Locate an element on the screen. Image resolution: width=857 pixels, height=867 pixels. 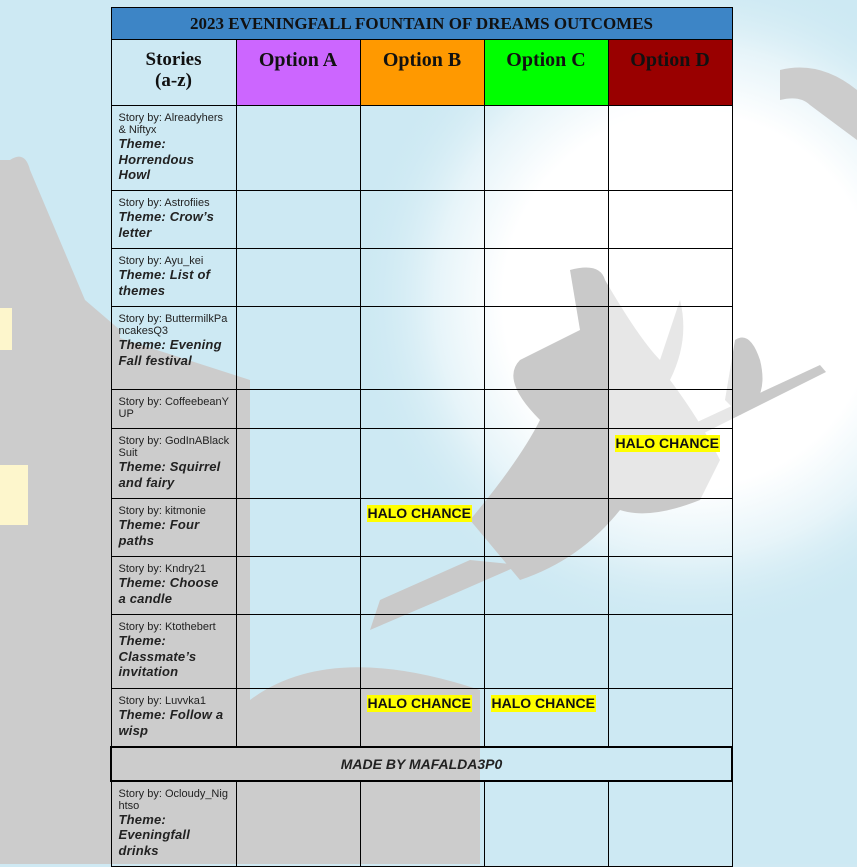
banner-row: MADE BY MAFALDA3P0 is located at coordinates (421, 763).